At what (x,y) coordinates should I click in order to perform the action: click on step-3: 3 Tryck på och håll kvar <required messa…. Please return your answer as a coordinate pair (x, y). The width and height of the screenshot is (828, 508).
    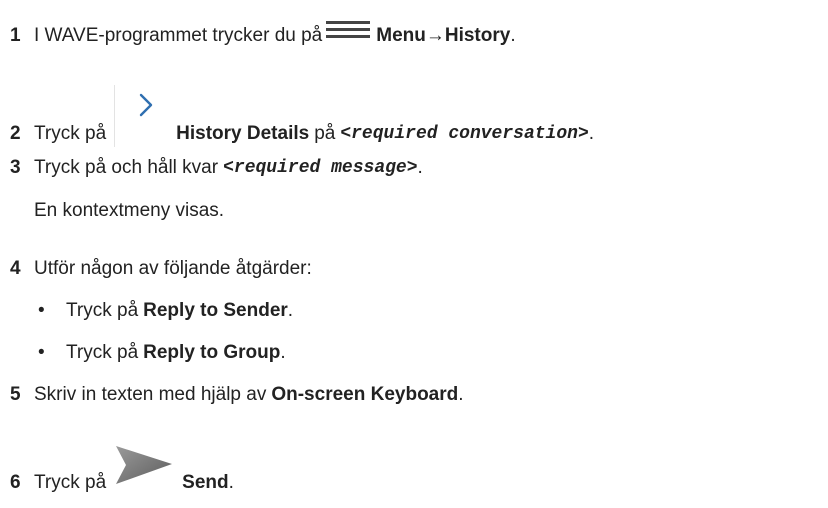
    Looking at the image, I should click on (216, 168).